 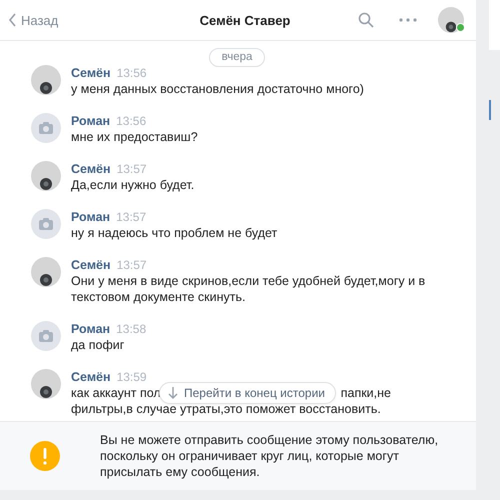 What do you see at coordinates (98, 345) in the screenshot?
I see `message-text: да пофиг` at bounding box center [98, 345].